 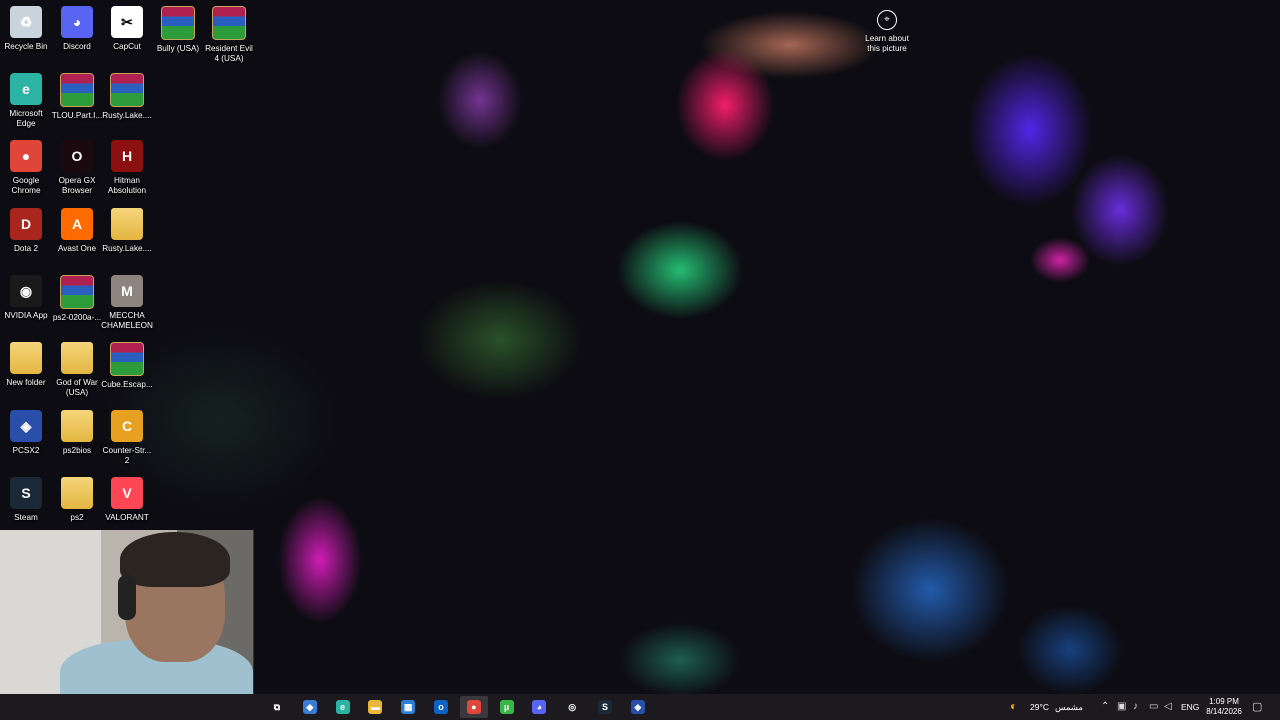 I want to click on network-icon: ▭, so click(x=1153, y=707).